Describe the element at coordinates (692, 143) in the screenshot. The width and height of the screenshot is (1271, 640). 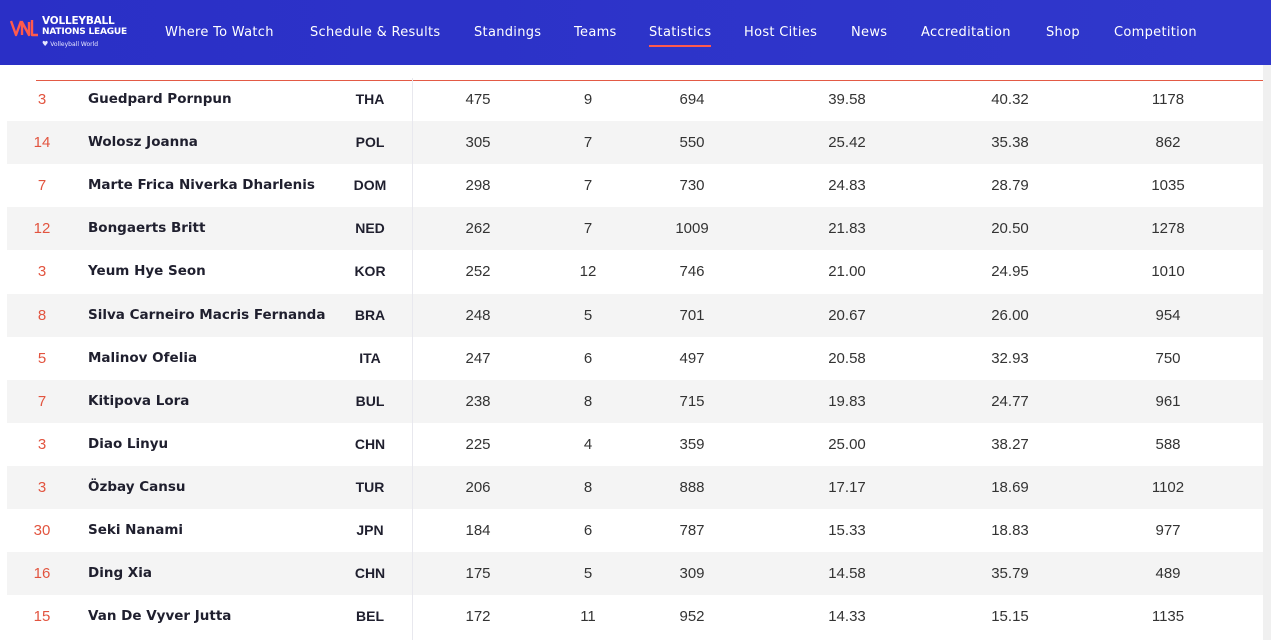
I see `stat-attempts: 550` at that location.